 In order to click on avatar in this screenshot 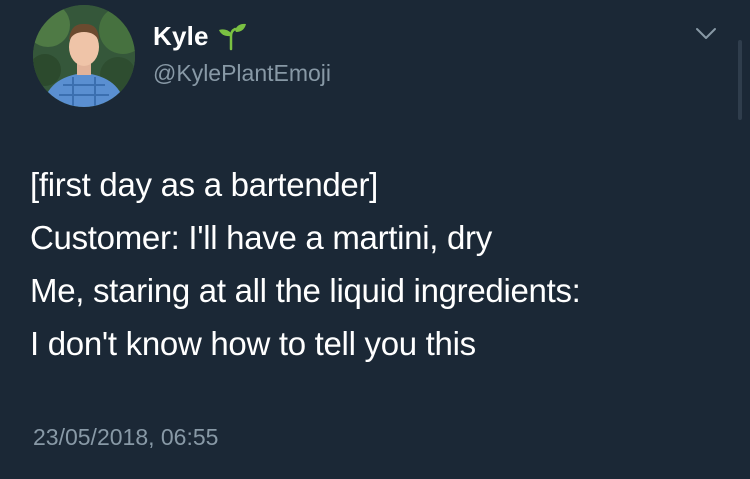, I will do `click(84, 56)`.